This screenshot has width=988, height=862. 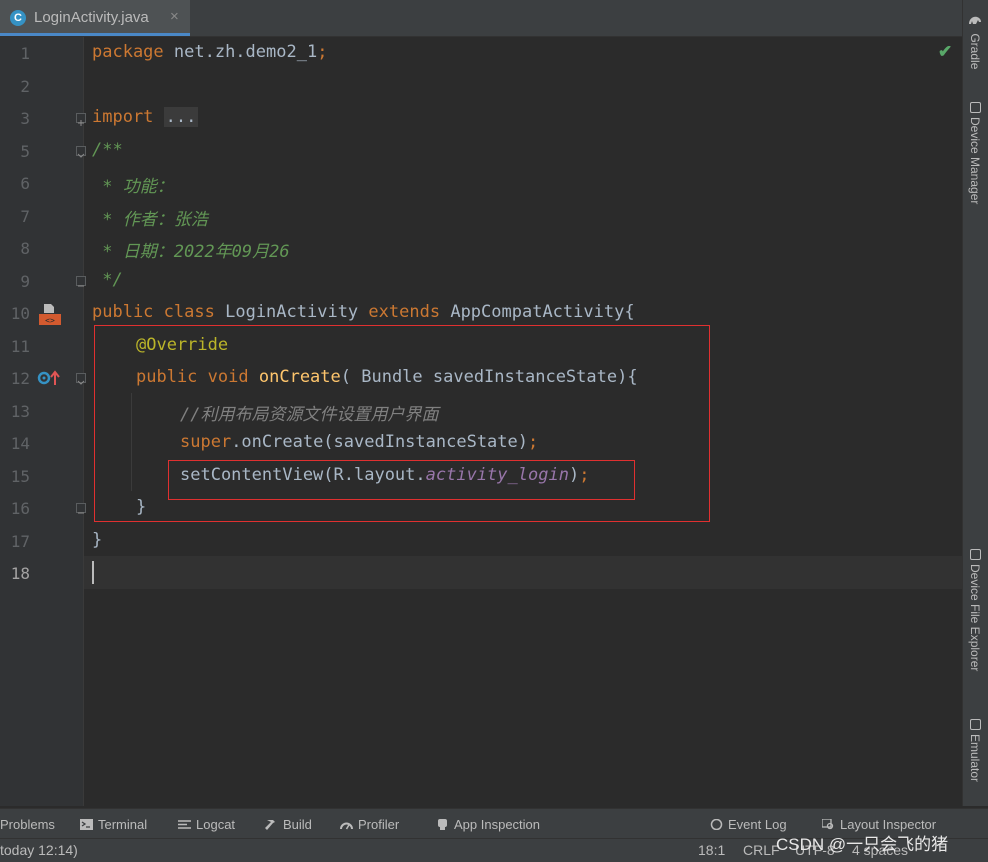 I want to click on caret-position: 18:1, so click(x=711, y=850).